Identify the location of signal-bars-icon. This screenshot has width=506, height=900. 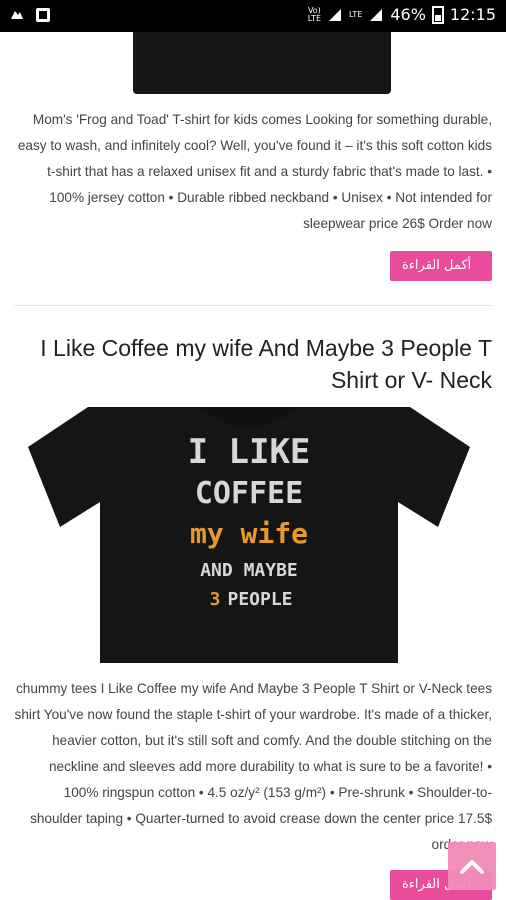
(335, 14).